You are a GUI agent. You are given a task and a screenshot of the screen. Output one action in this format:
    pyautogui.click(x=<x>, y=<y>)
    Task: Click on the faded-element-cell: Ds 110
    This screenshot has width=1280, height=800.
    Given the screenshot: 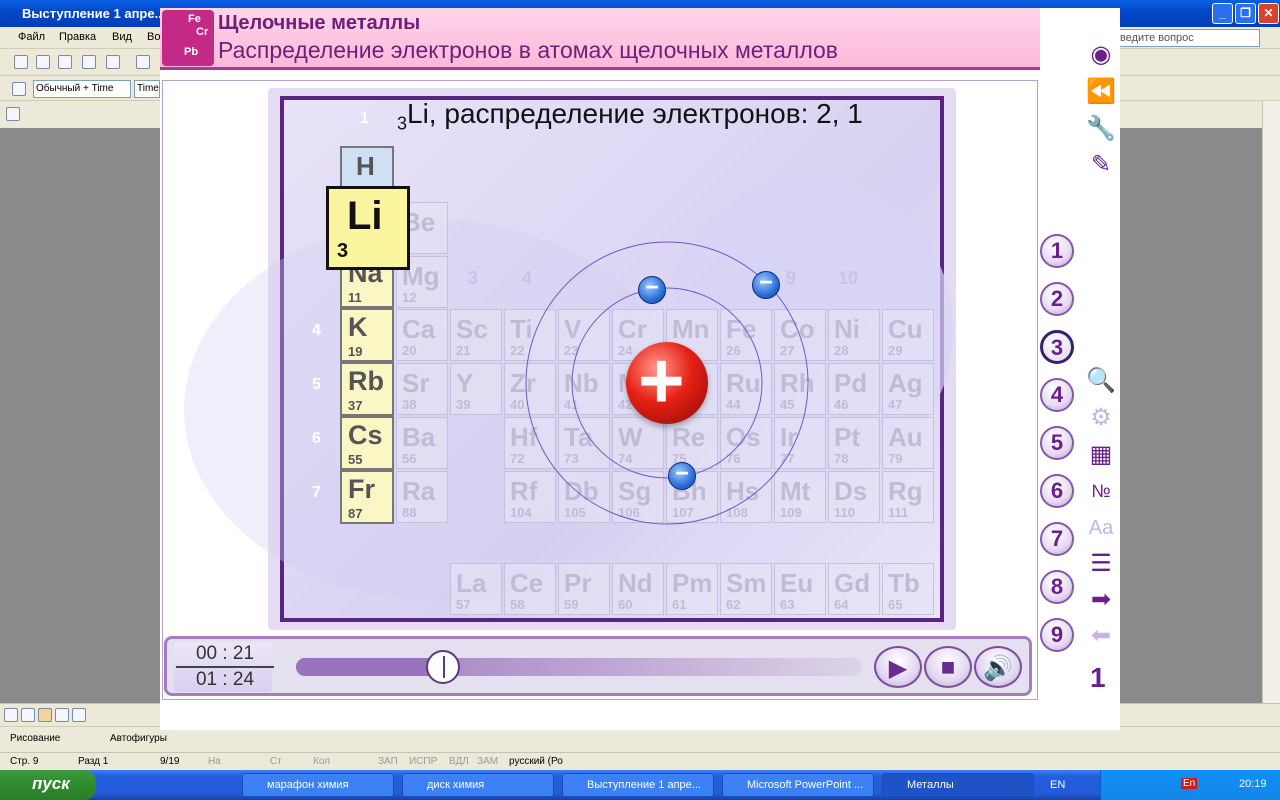 What is the action you would take?
    pyautogui.click(x=854, y=497)
    